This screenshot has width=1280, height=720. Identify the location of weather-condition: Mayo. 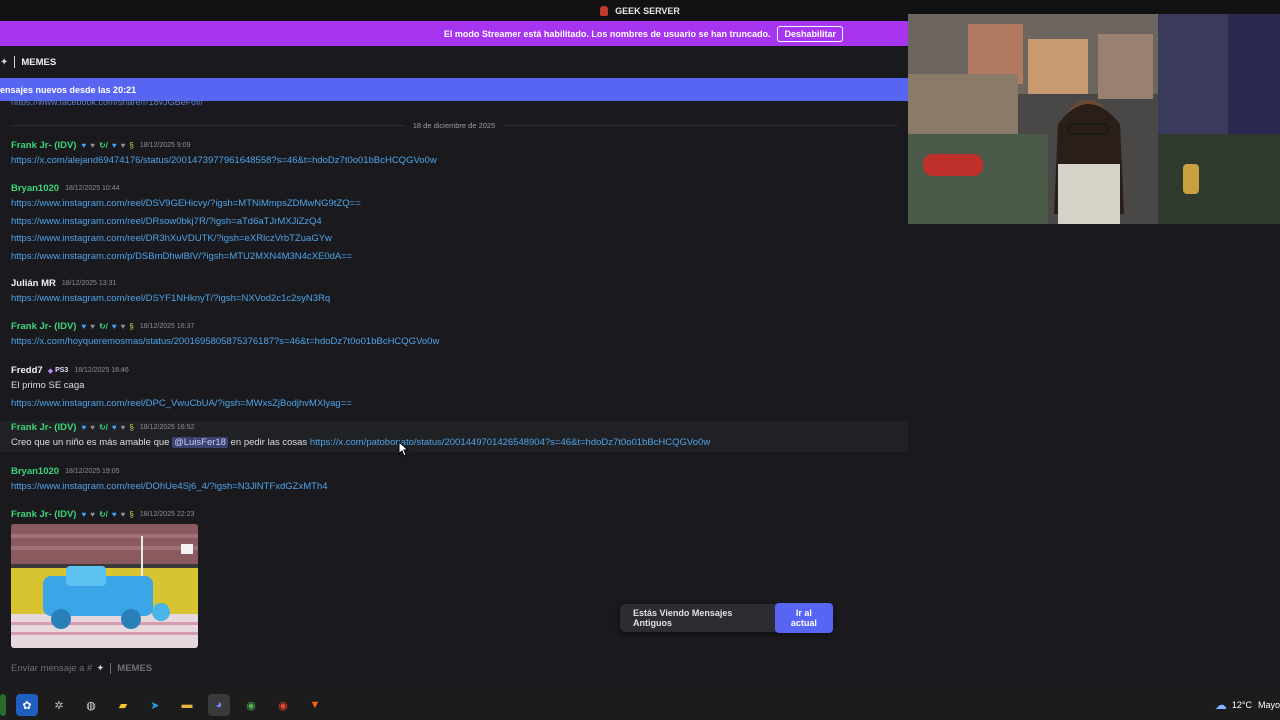
(1268, 705).